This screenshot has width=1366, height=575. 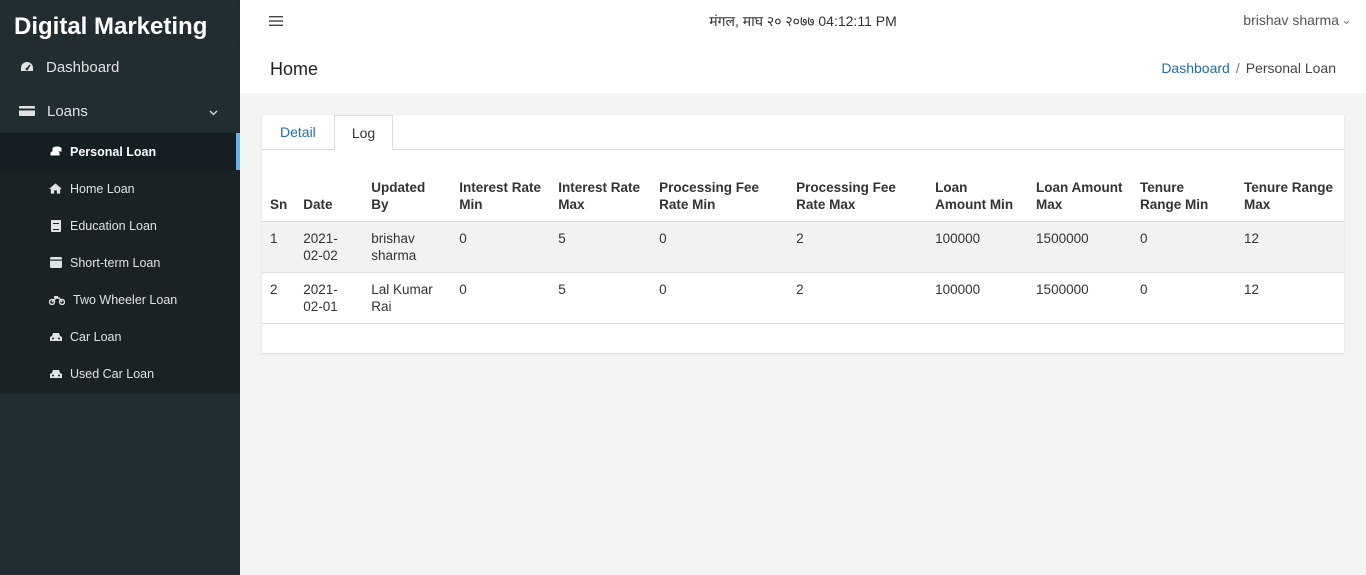 What do you see at coordinates (102, 188) in the screenshot?
I see `sidebar-item-label: Home Loan` at bounding box center [102, 188].